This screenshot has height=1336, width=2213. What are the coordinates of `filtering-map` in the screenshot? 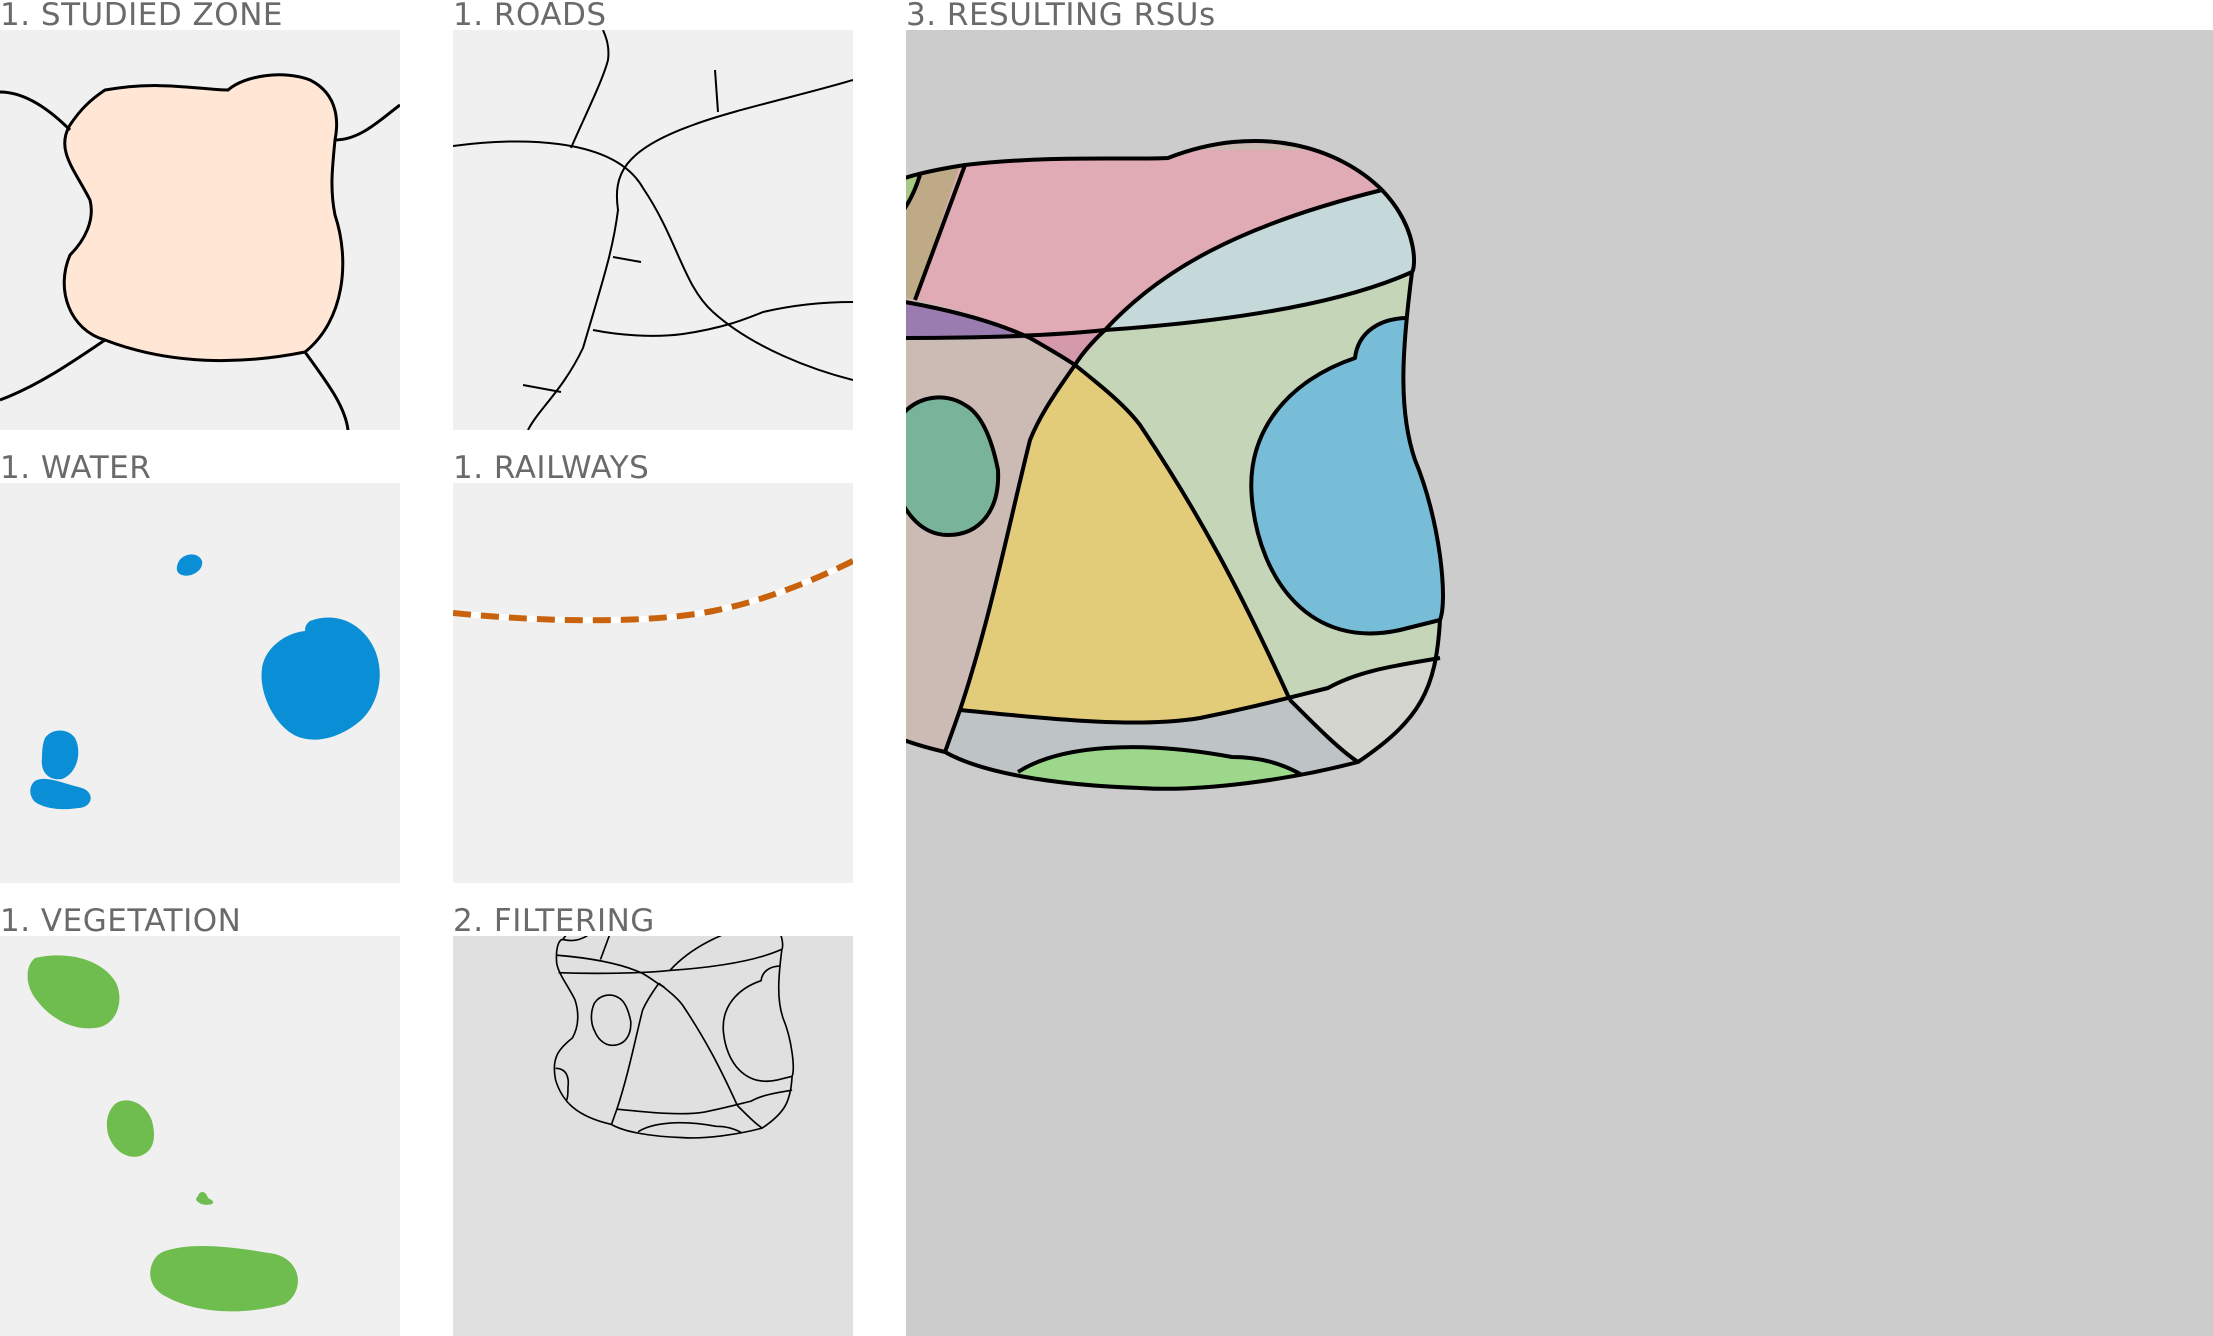 It's located at (653, 1136).